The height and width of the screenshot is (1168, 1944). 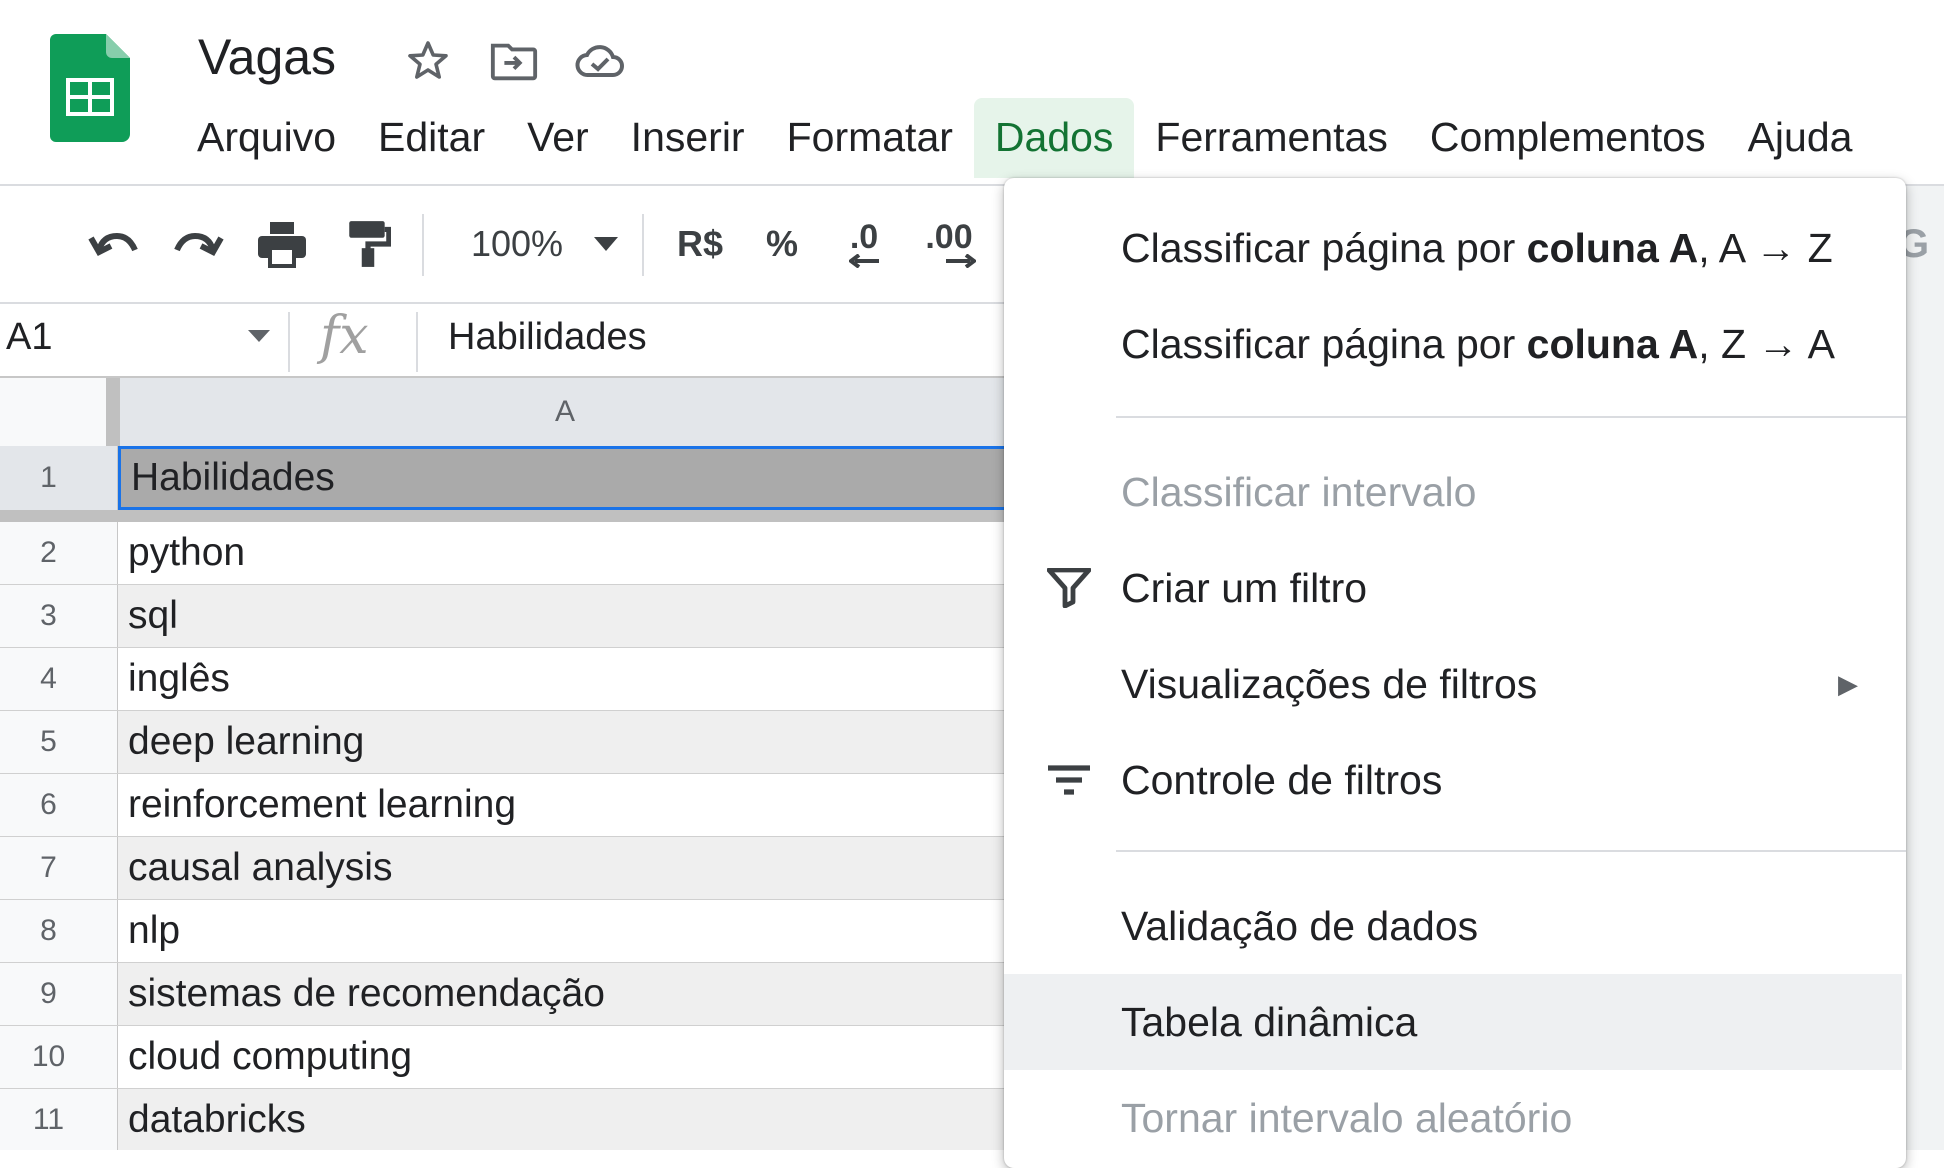 I want to click on row-number: 4, so click(x=59, y=679).